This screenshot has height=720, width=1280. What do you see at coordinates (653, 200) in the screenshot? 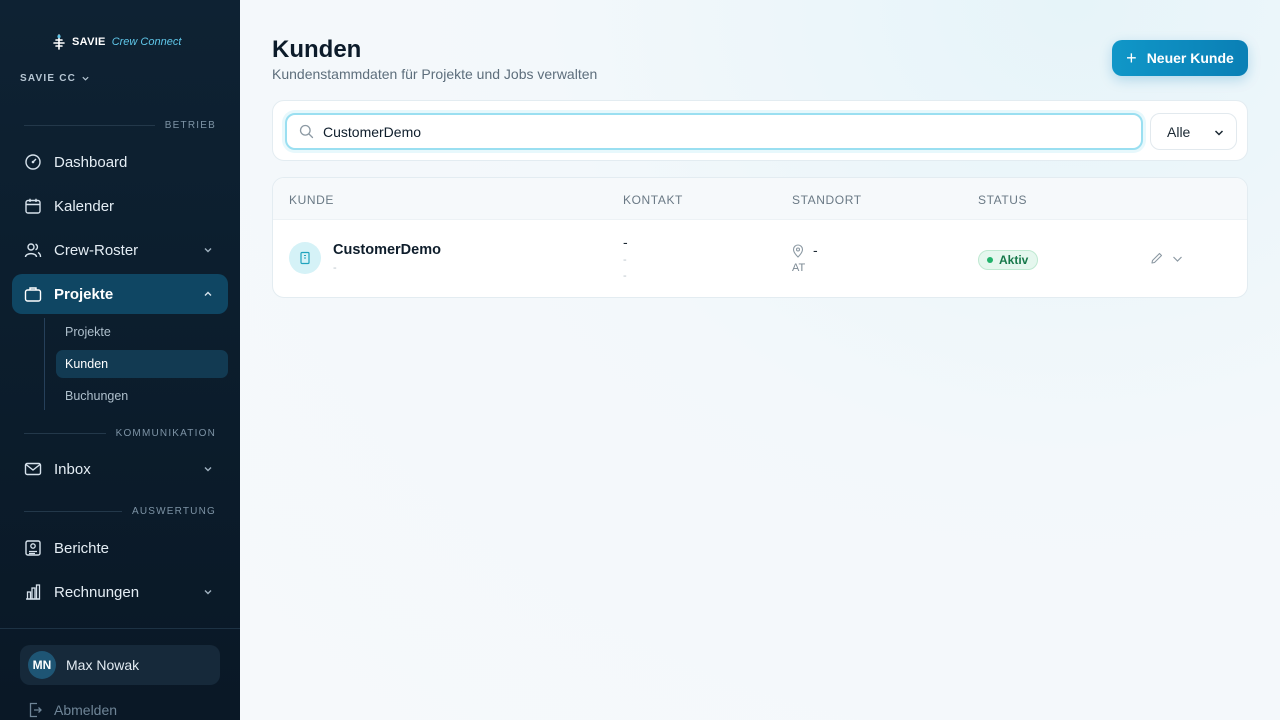
I see `column-header-kontakt: KONTAKT` at bounding box center [653, 200].